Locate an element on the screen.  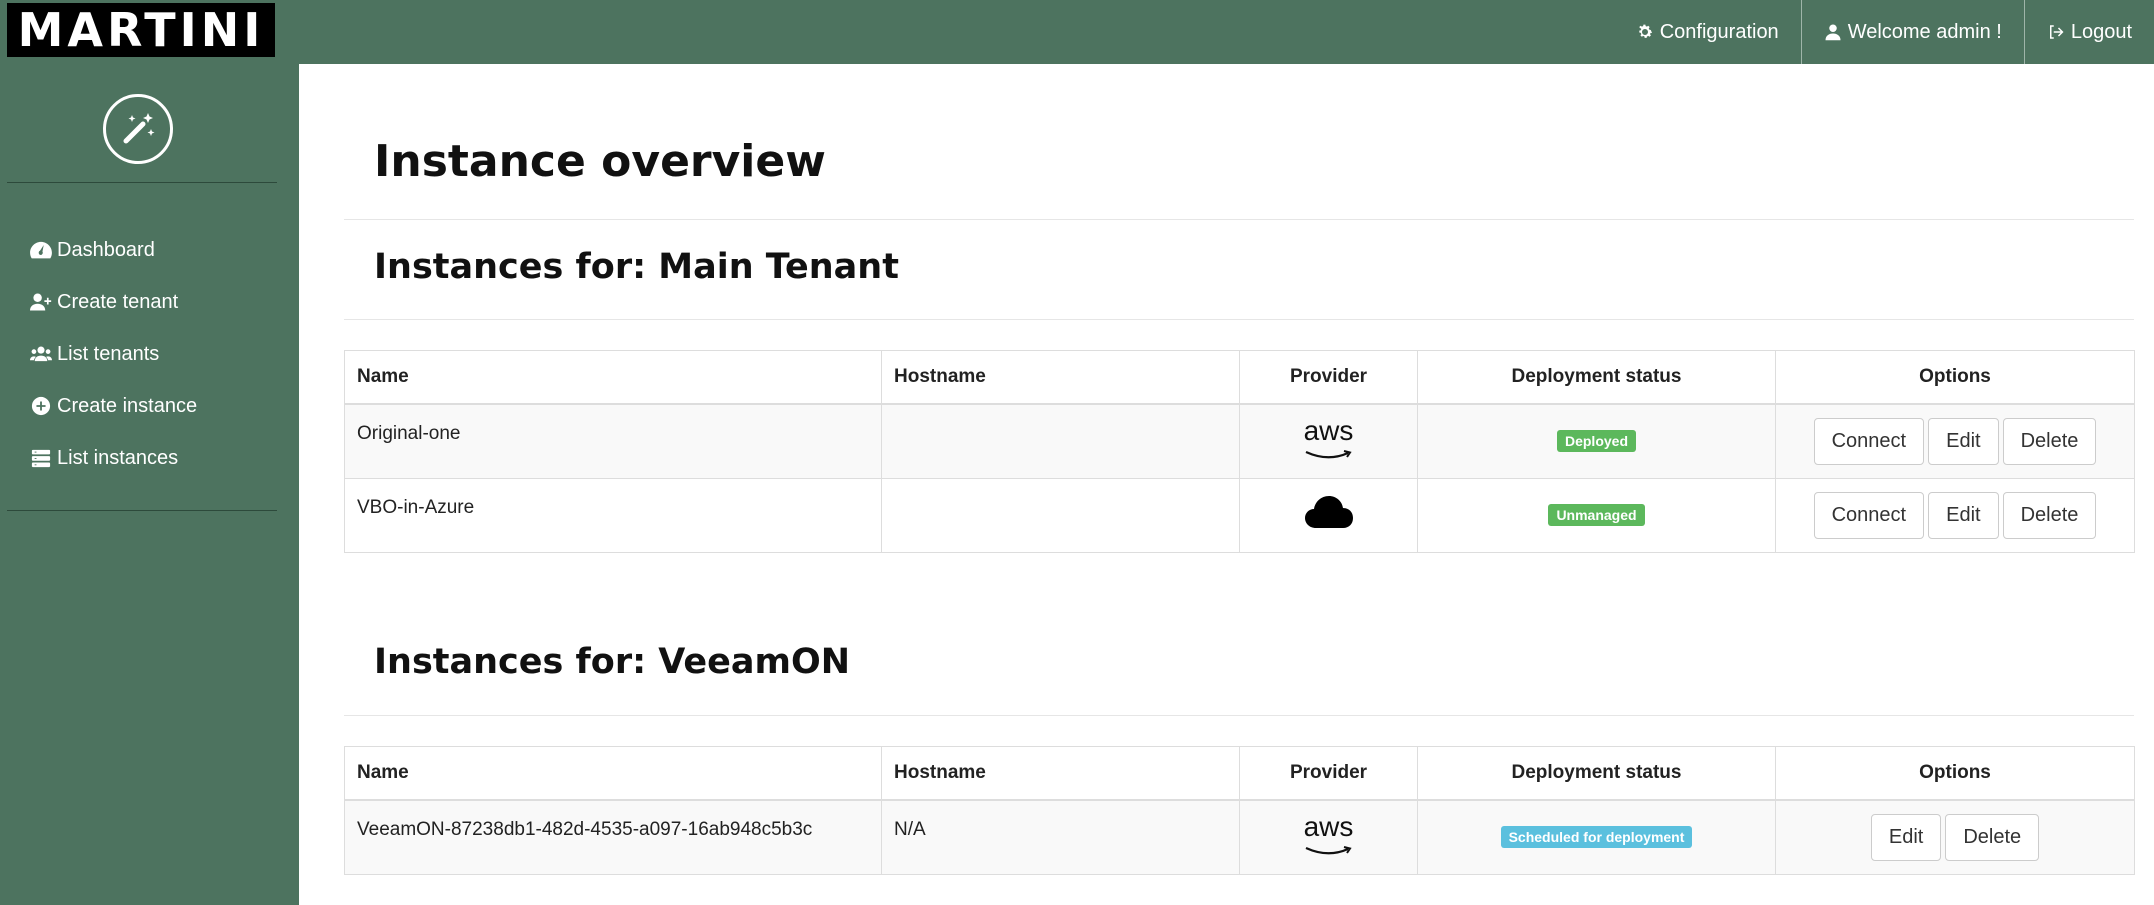
dashboard-icon is located at coordinates (41, 250).